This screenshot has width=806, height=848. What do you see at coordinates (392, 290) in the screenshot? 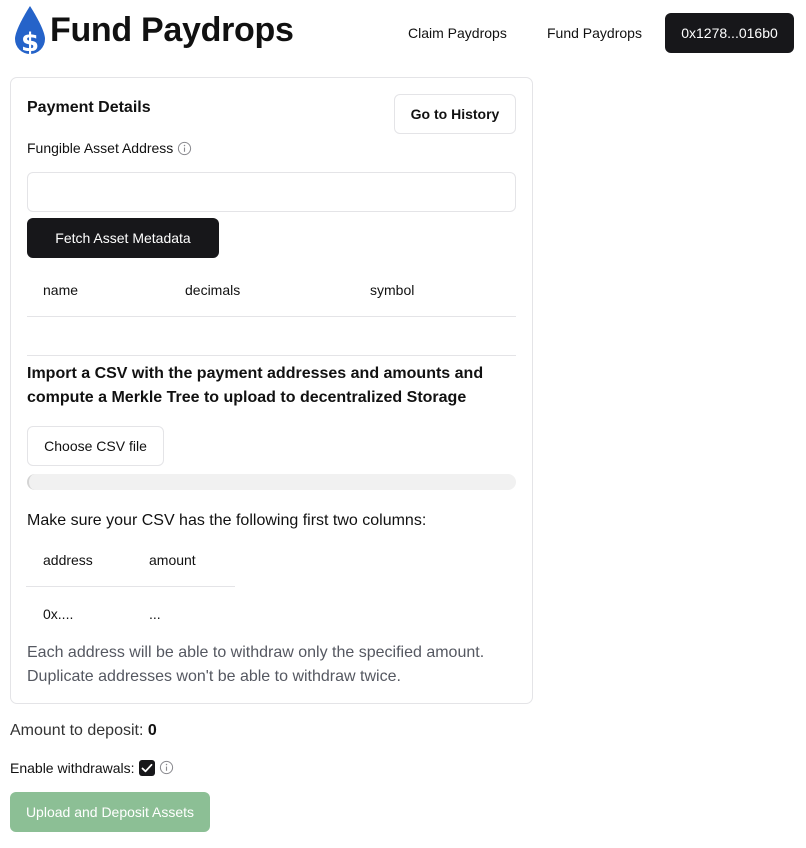
I see `metadata-column-symbol: symbol` at bounding box center [392, 290].